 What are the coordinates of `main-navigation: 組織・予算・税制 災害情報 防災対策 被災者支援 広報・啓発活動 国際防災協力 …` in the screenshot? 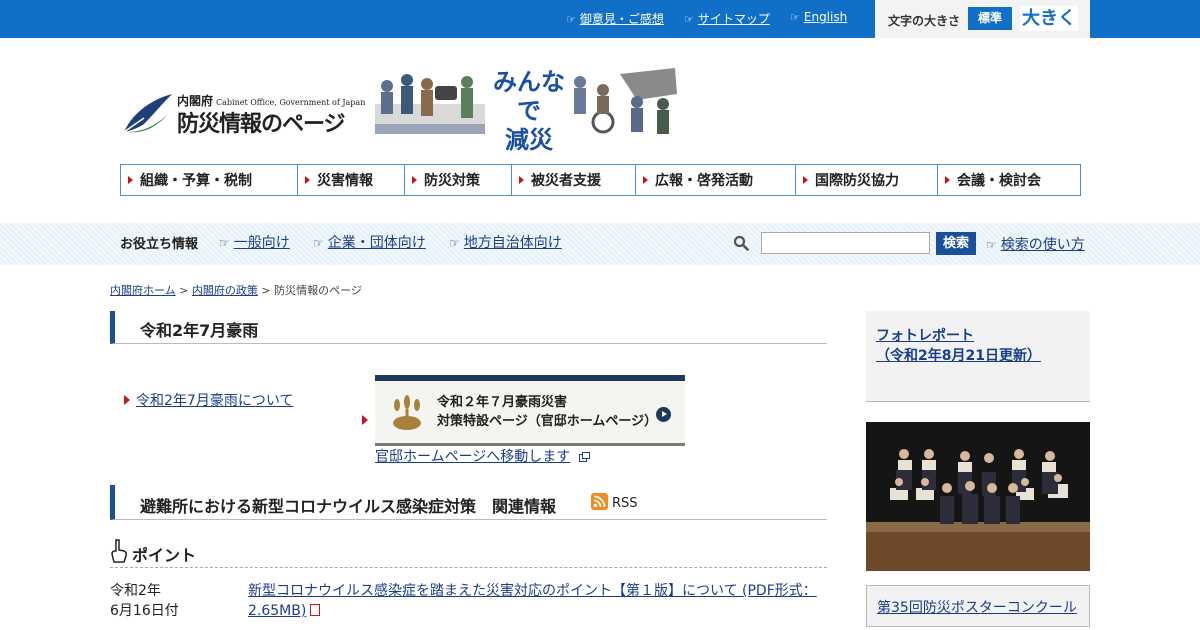 It's located at (600, 180).